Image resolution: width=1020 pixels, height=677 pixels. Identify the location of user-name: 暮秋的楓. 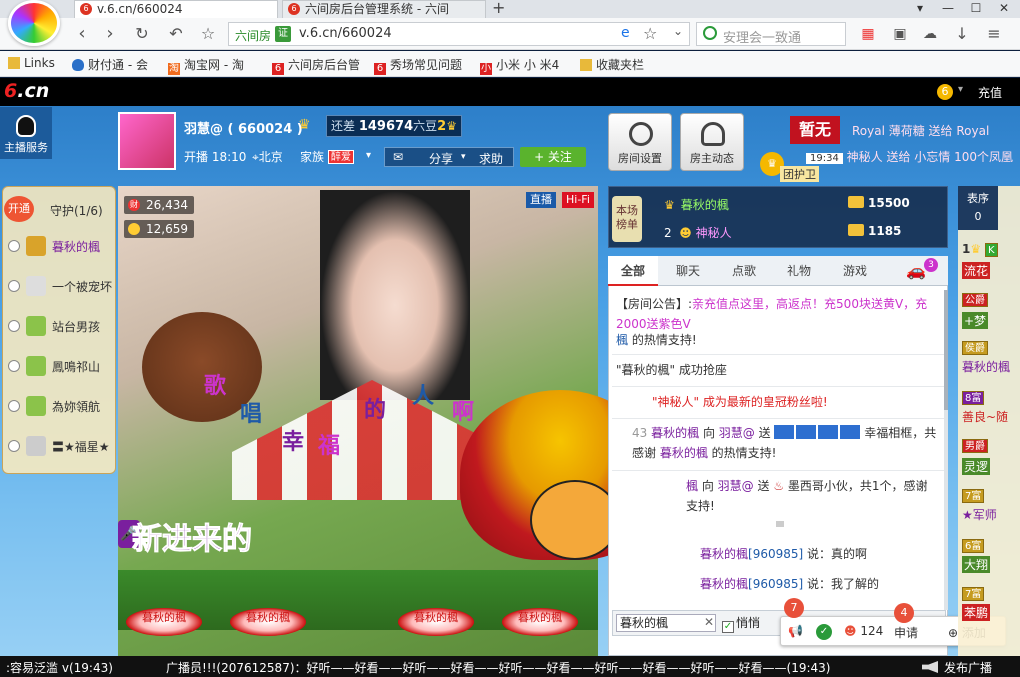
(986, 366).